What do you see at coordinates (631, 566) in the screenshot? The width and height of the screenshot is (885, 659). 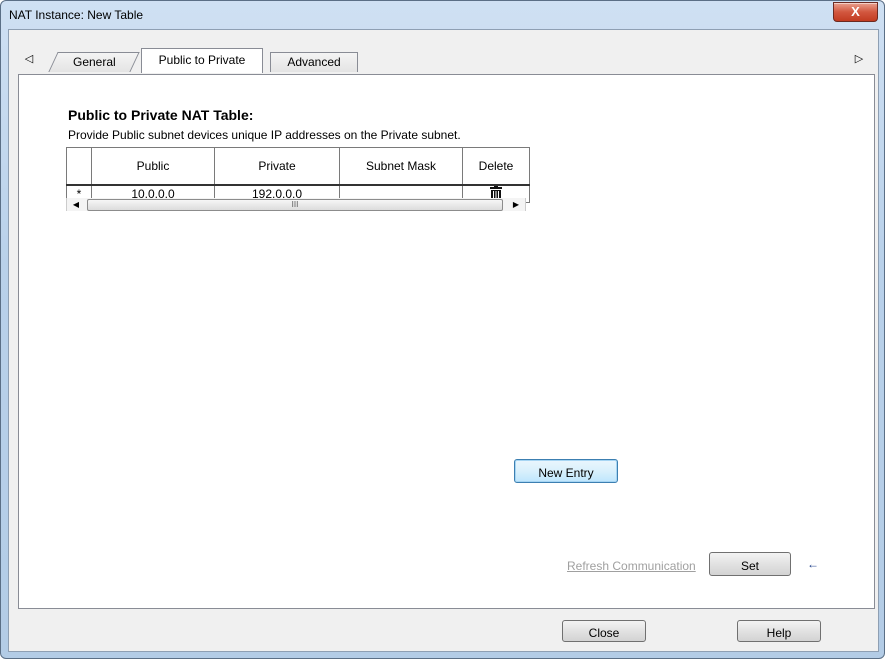 I see `refresh-communication-link: Refresh Communication` at bounding box center [631, 566].